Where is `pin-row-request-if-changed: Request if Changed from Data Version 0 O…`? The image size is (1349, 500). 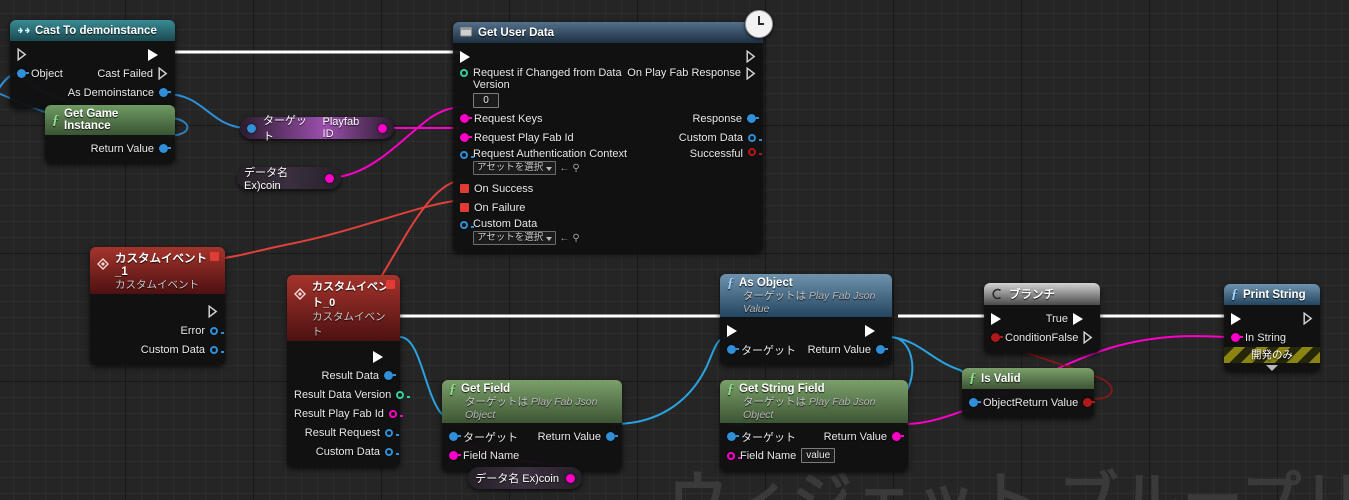 pin-row-request-if-changed: Request if Changed from Data Version 0 O… is located at coordinates (608, 87).